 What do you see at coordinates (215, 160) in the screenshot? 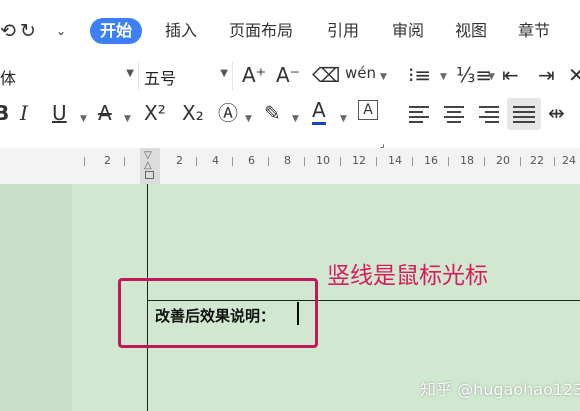
I see `ruler-label: 4` at bounding box center [215, 160].